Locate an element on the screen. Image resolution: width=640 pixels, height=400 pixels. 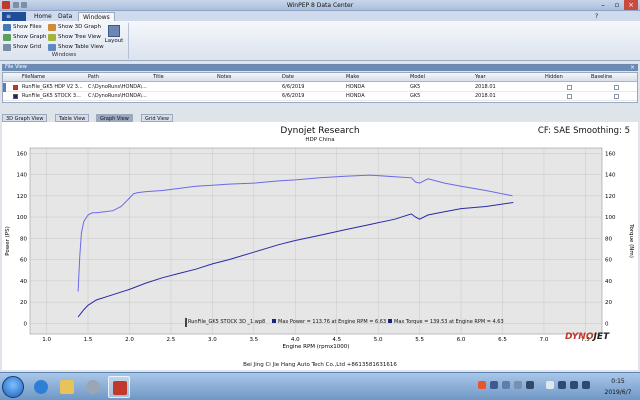
col-date: Date is located at coordinates (288, 77).